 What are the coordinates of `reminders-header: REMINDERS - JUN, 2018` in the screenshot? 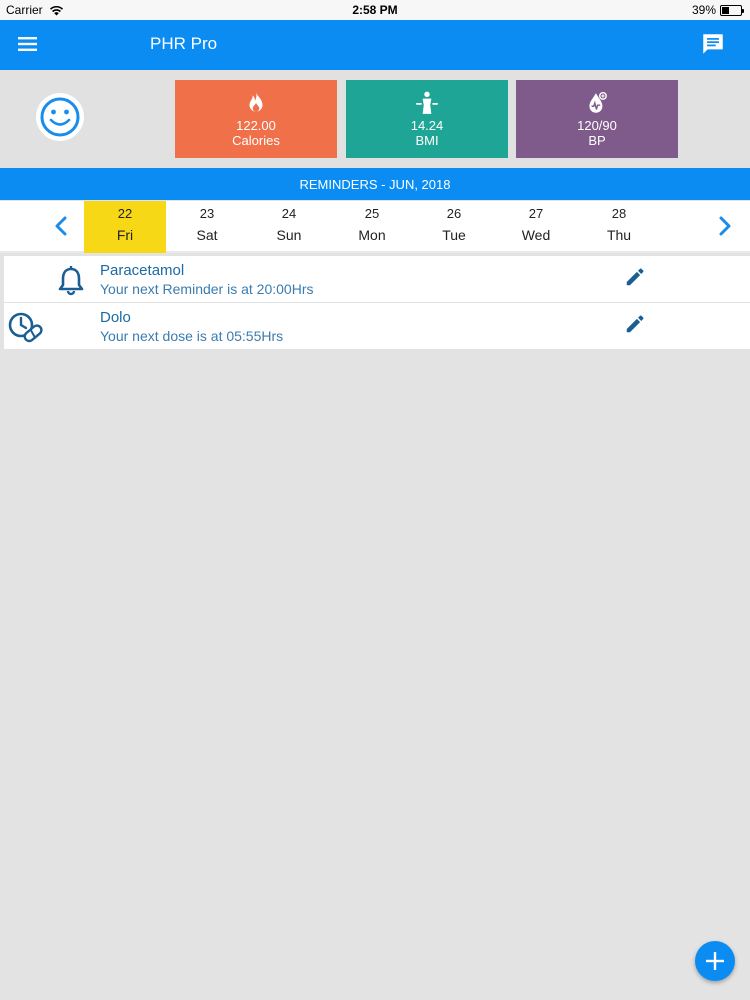 It's located at (375, 184).